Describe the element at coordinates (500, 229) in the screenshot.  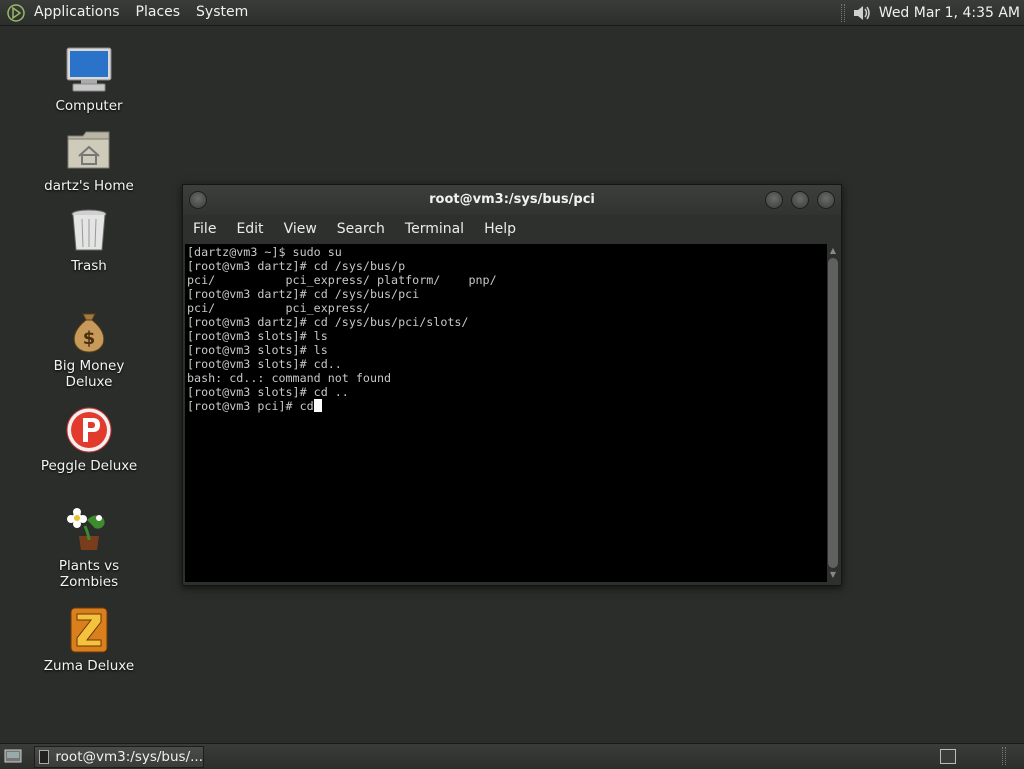
I see `menu-help: Help` at that location.